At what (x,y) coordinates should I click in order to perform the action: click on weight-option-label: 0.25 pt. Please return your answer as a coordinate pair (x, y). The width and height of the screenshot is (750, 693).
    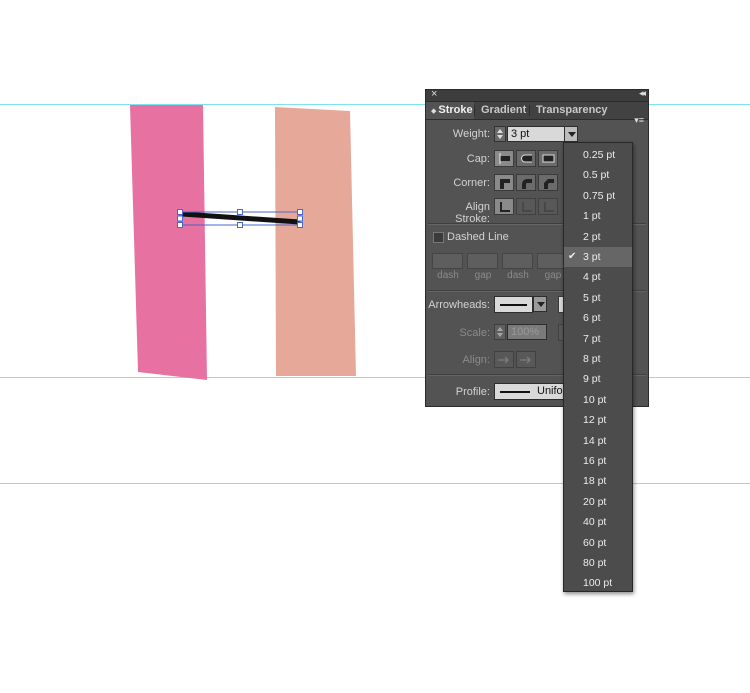
    Looking at the image, I should click on (599, 155).